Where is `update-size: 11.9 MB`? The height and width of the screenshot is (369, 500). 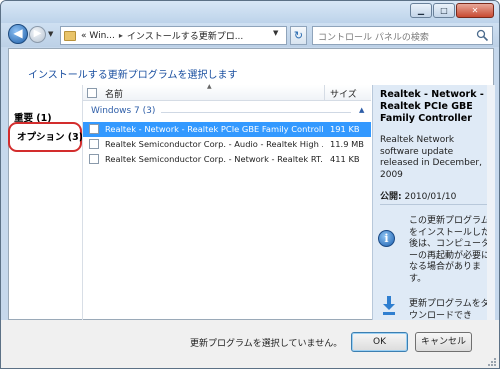
update-size: 11.9 MB is located at coordinates (347, 144).